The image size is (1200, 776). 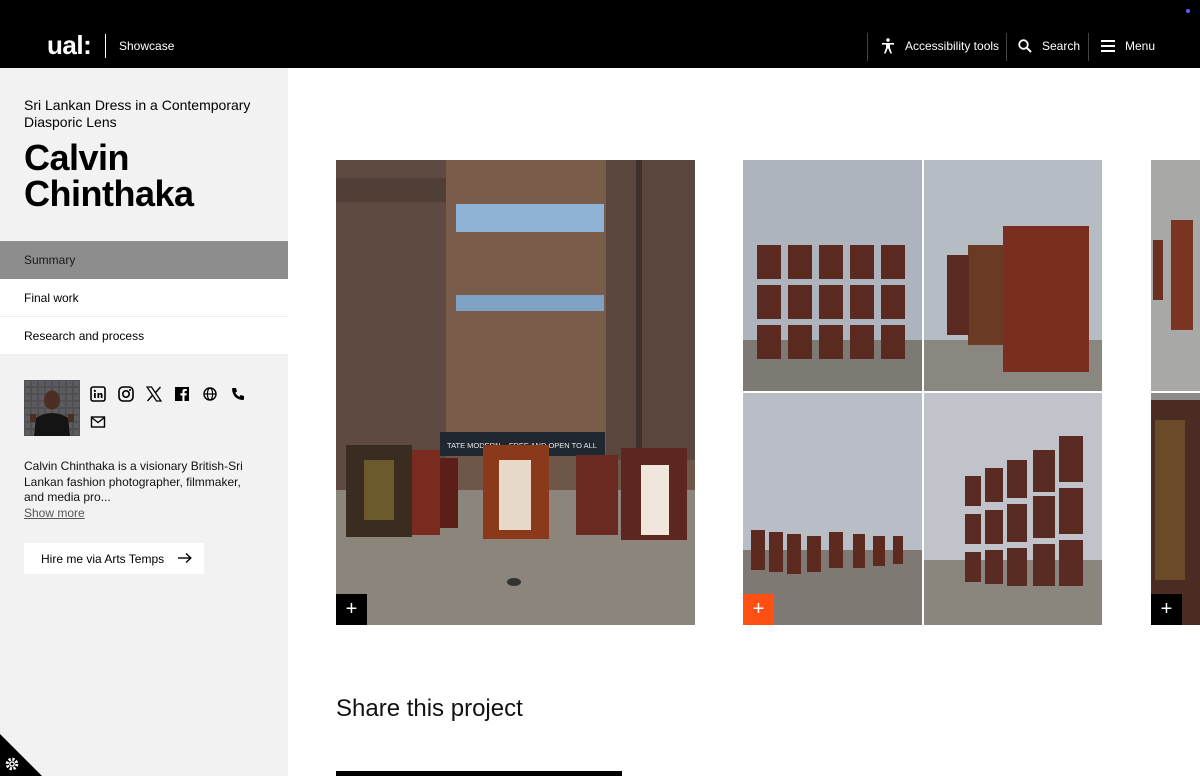 I want to click on menu-label: Menu, so click(x=1140, y=46).